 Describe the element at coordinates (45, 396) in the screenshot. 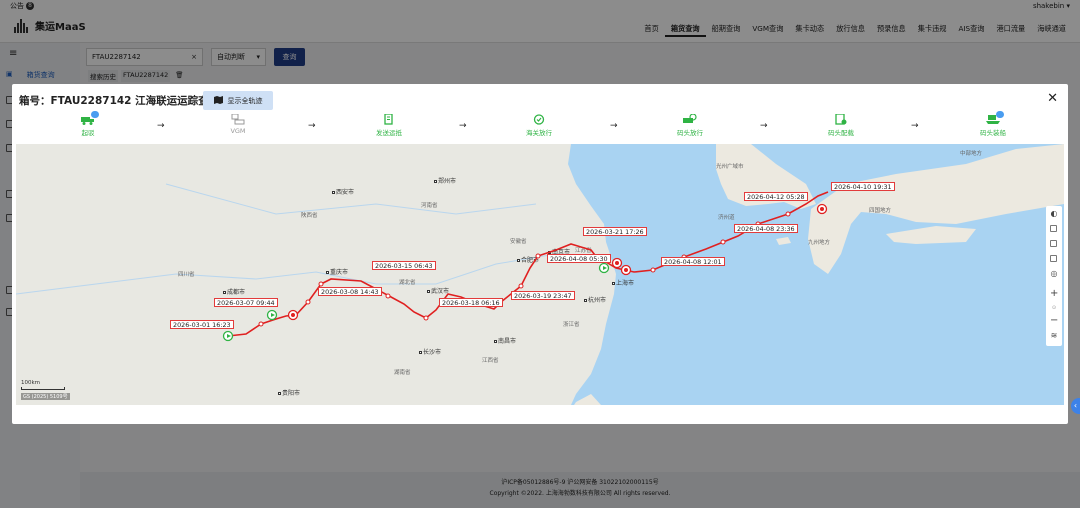

I see `map-copyright: GS (2025) 5109号` at that location.